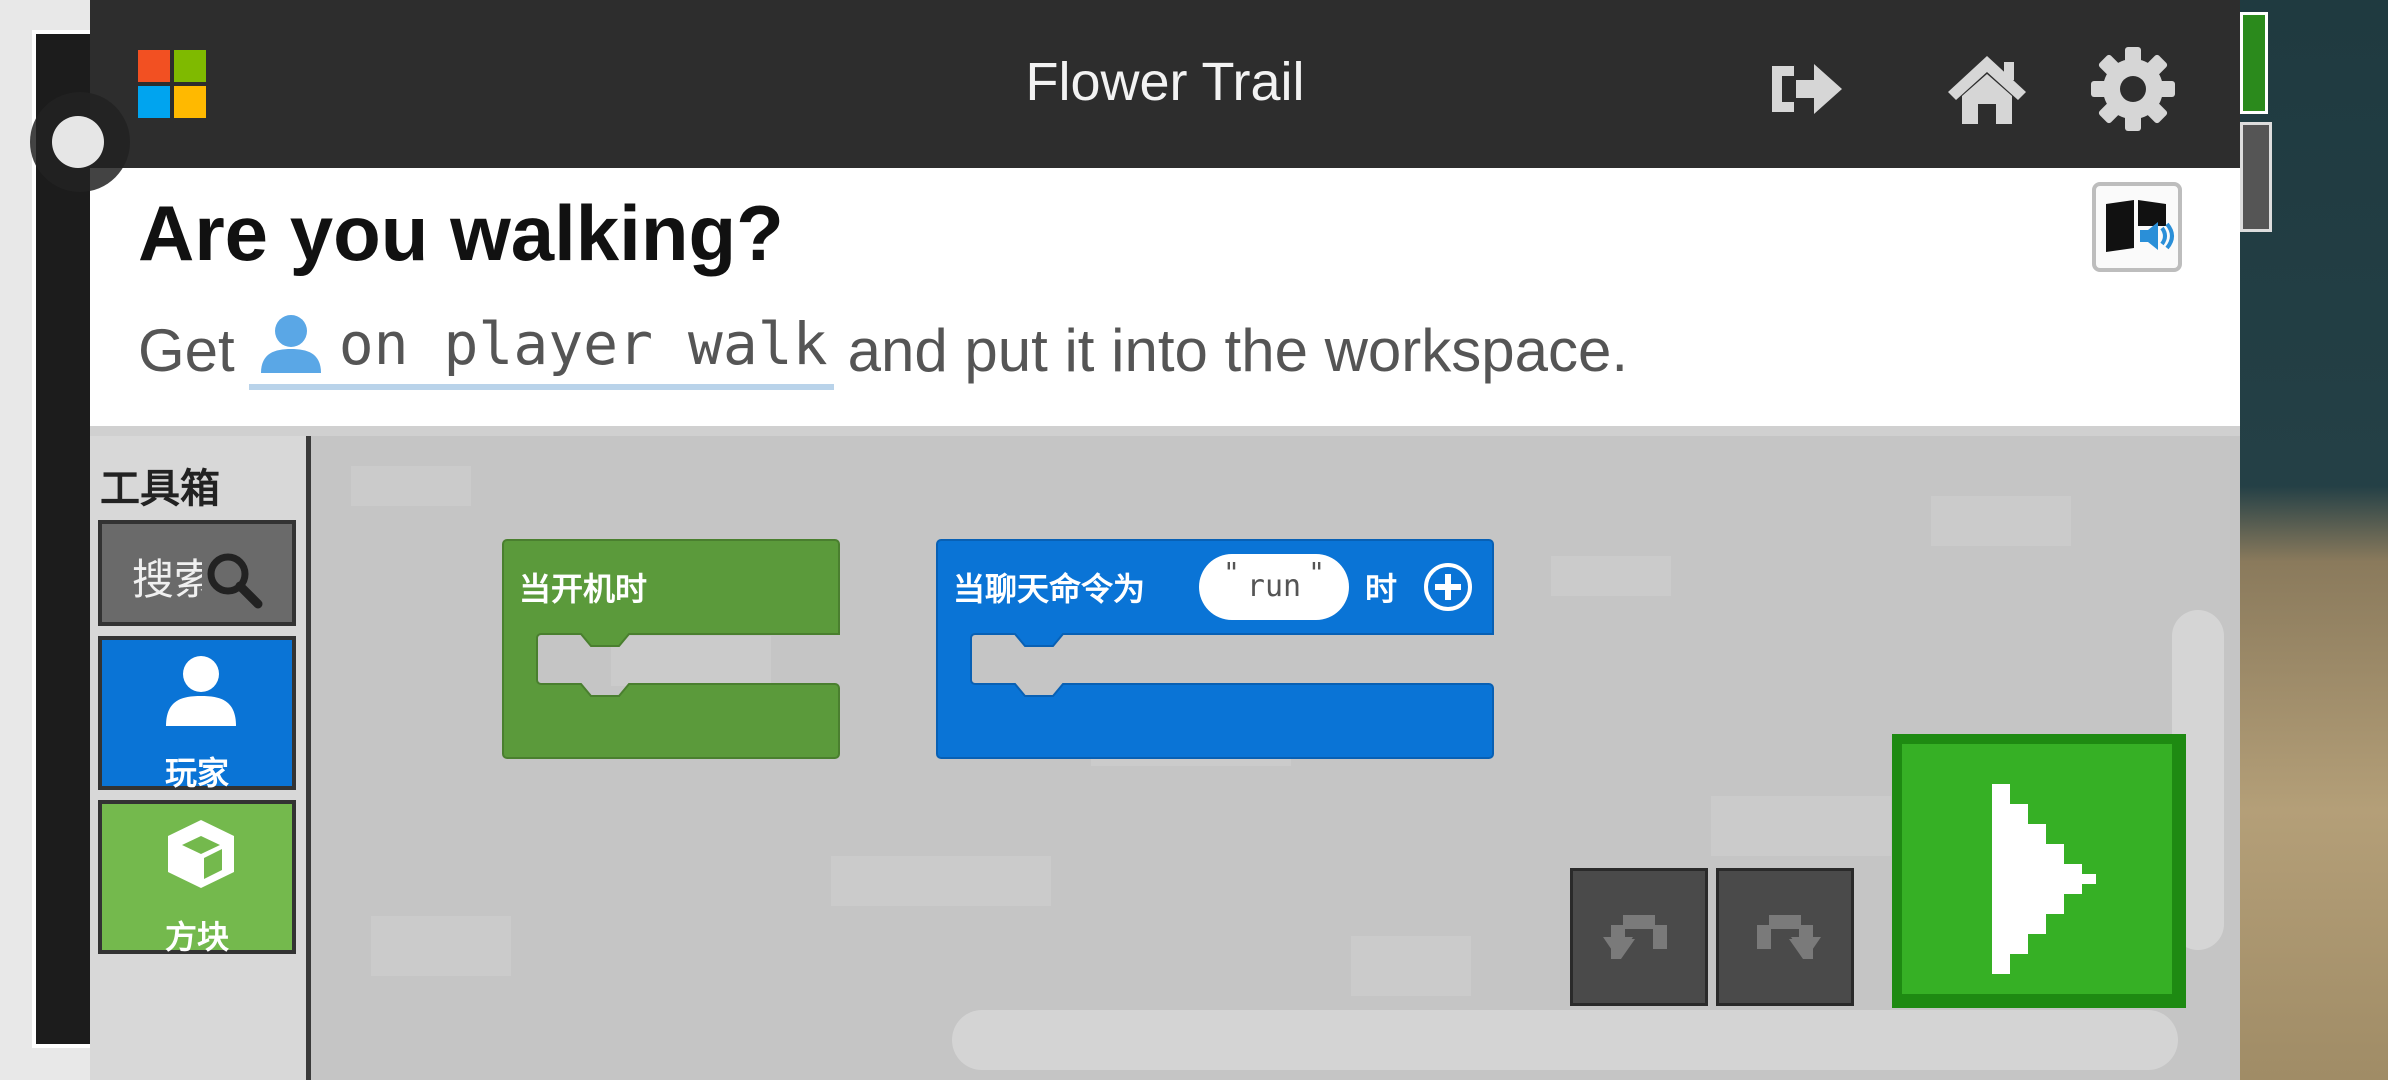 This screenshot has width=2388, height=1080. I want to click on horizontal-scrollbar, so click(1565, 1040).